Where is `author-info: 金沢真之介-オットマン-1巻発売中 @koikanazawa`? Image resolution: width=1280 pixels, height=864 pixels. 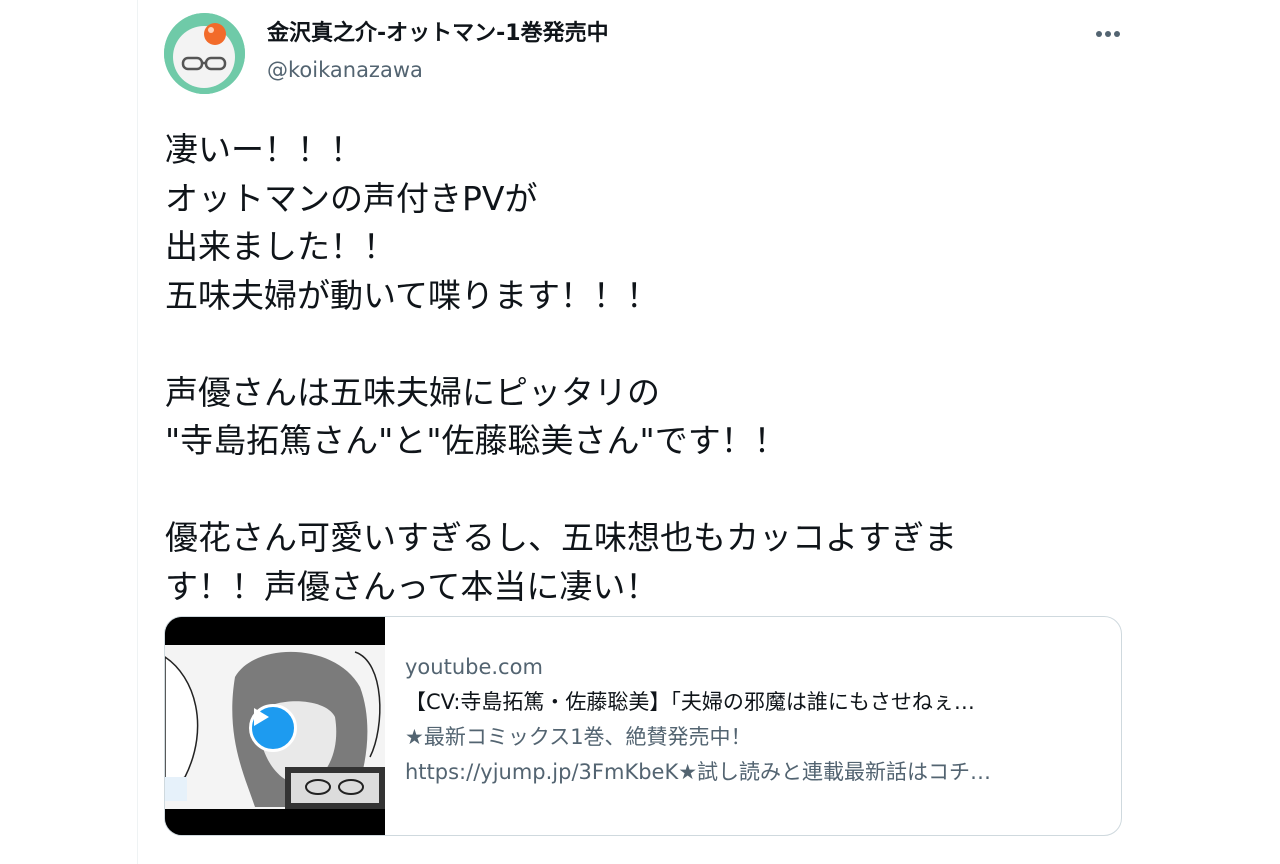 author-info: 金沢真之介-オットマン-1巻発売中 @koikanazawa is located at coordinates (438, 52).